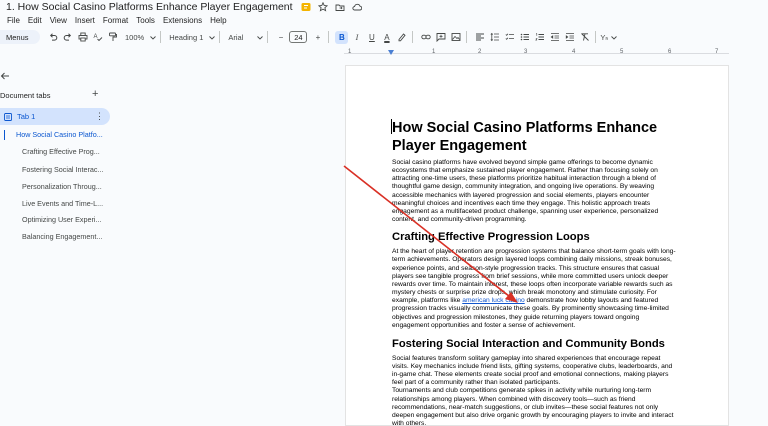 The height and width of the screenshot is (426, 768). Describe the element at coordinates (604, 37) in the screenshot. I see `input-tools-label: Yₕ` at that location.